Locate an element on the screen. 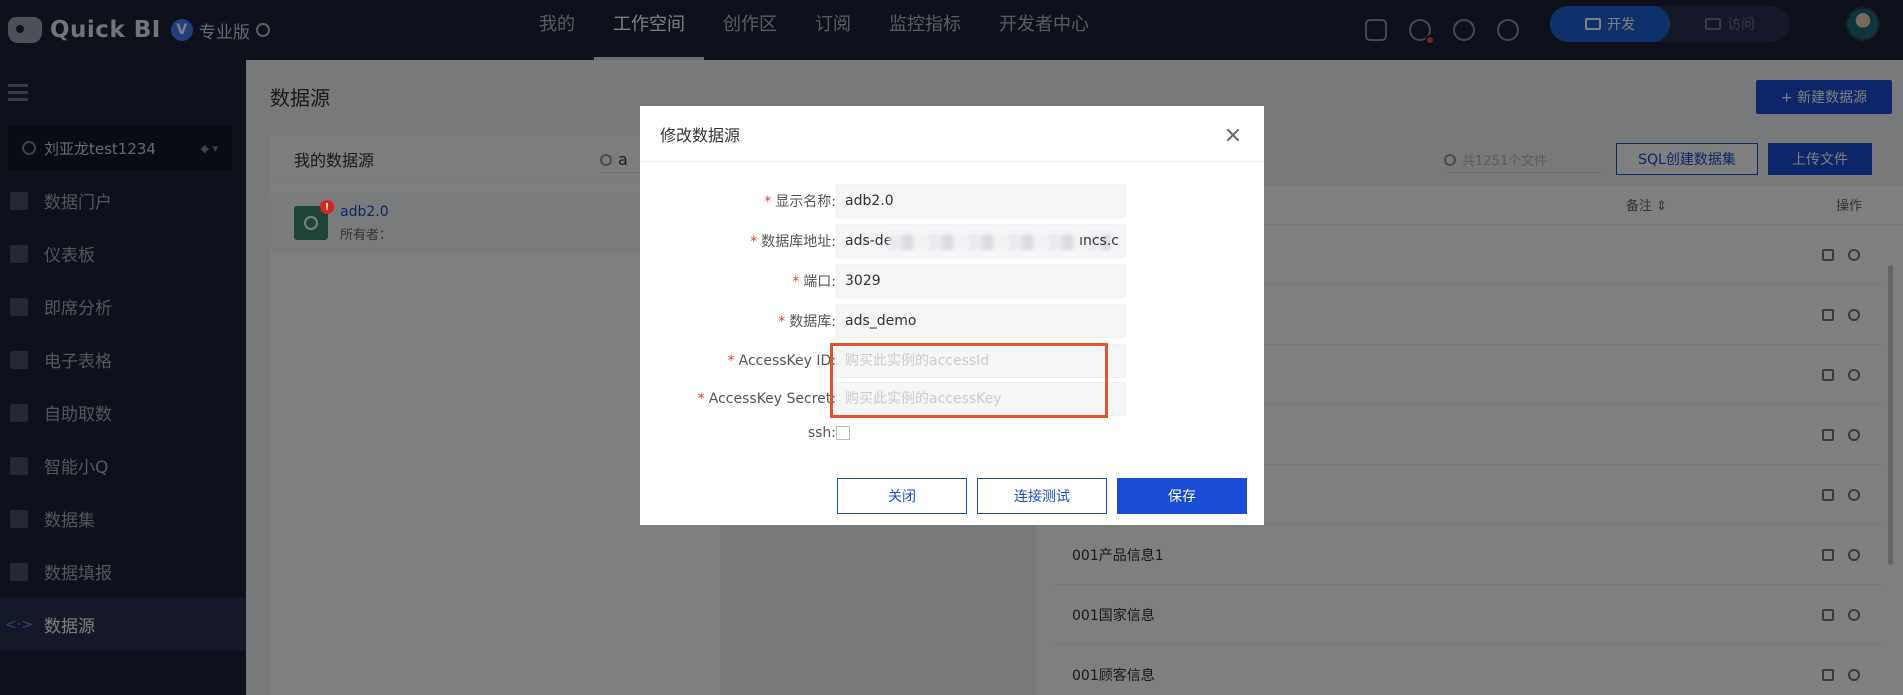 This screenshot has height=695, width=1903. field-access-key-secret: * AccessKey Secret: is located at coordinates (952, 399).